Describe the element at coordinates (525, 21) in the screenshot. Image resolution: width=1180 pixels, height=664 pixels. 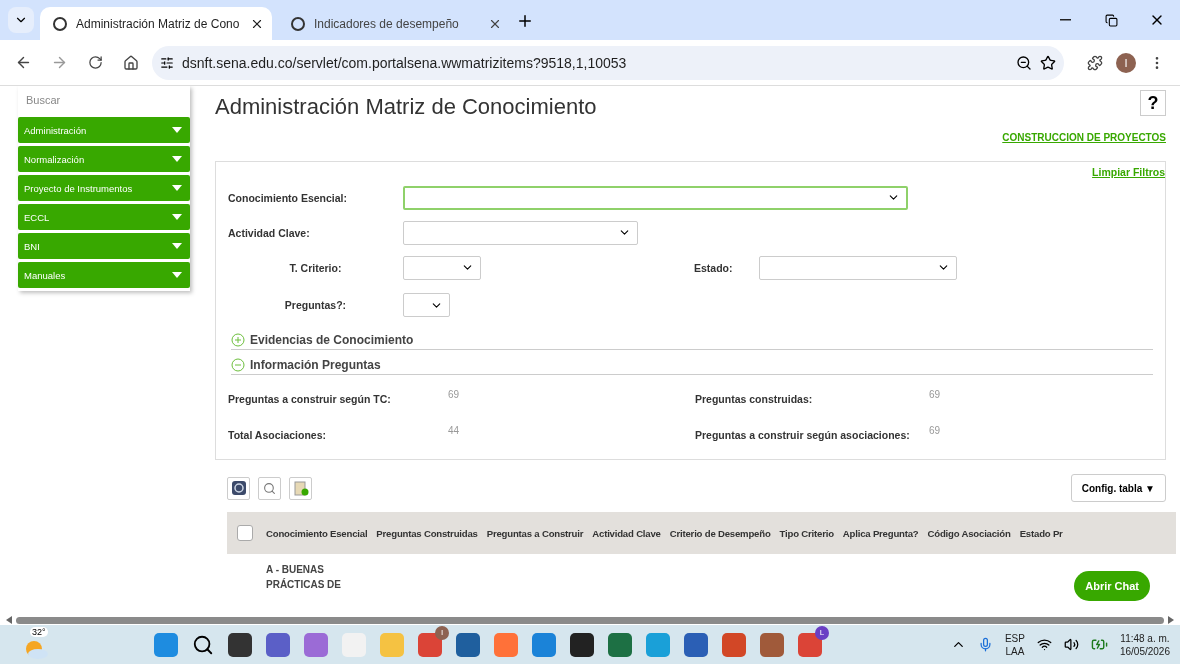
I see `new-tab-icon` at that location.